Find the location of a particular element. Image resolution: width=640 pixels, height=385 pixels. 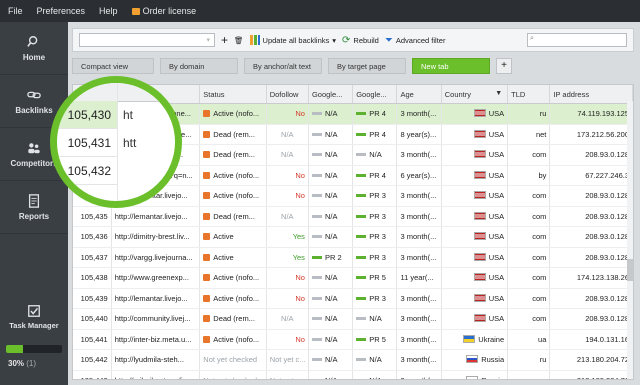

sidebar-item-home: Home is located at coordinates (34, 48).